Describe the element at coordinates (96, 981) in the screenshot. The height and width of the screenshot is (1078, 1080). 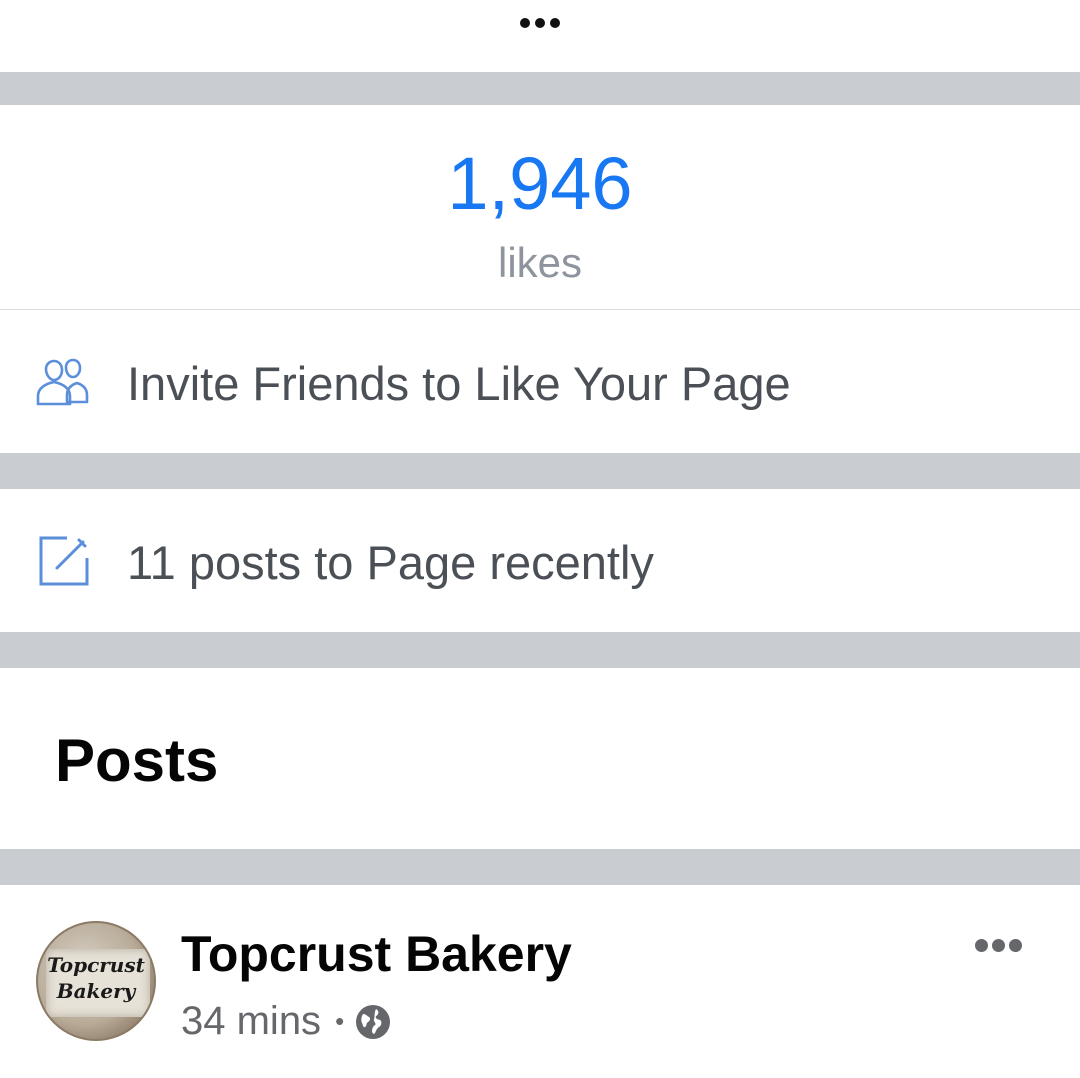
I see `page-avatar: Topcrust Bakery` at that location.